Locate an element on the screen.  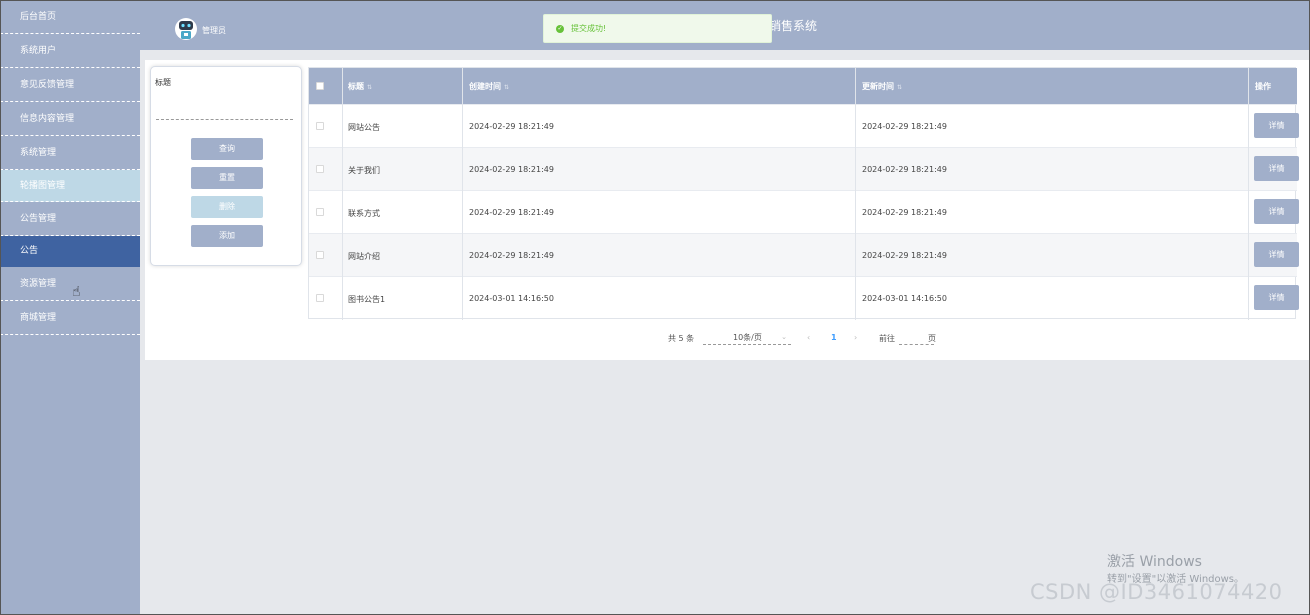
next-page-button: › is located at coordinates (855, 337).